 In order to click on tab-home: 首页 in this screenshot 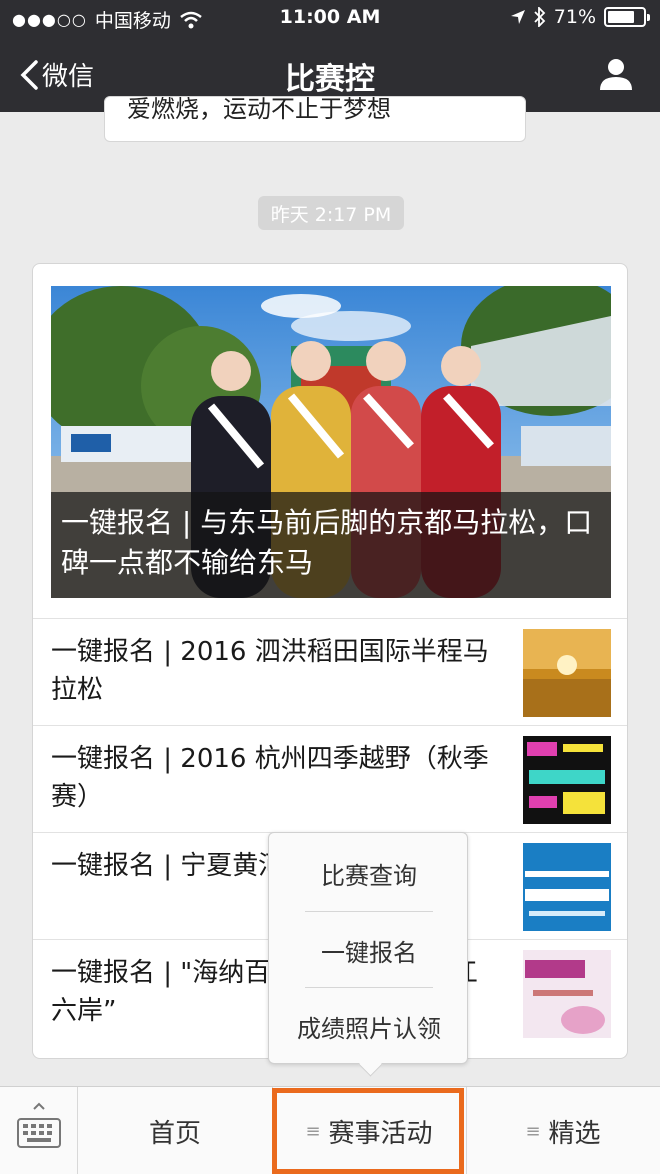, I will do `click(175, 1130)`.